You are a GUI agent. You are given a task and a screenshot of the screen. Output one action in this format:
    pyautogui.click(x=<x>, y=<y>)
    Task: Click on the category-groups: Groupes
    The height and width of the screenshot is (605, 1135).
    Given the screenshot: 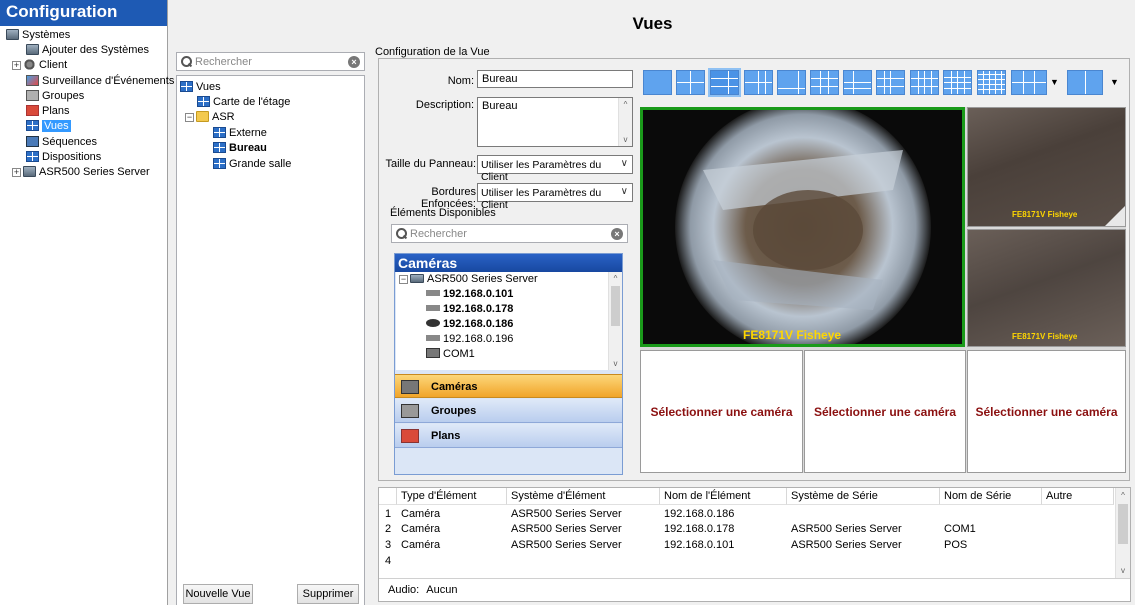 What is the action you would take?
    pyautogui.click(x=508, y=411)
    